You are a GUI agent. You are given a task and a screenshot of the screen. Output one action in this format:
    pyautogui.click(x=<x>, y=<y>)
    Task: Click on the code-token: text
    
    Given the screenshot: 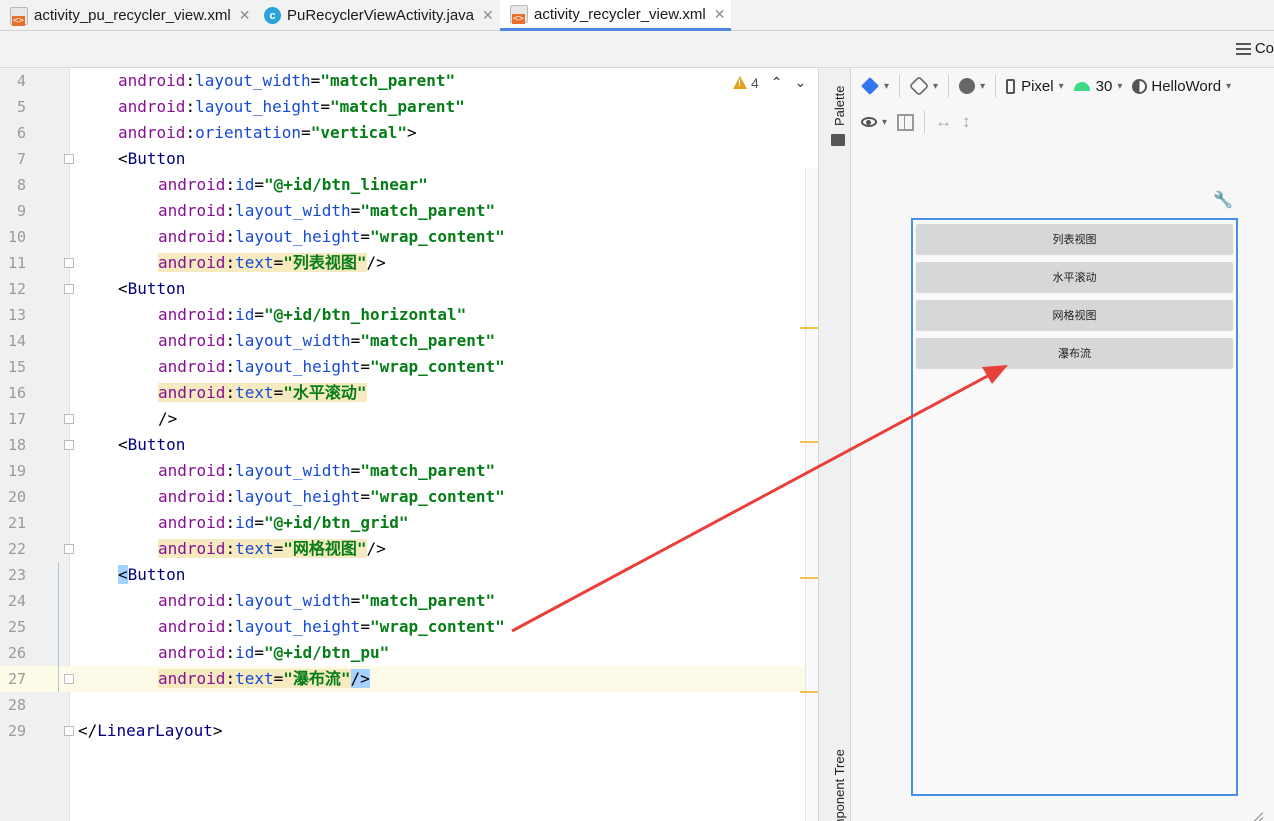 What is the action you would take?
    pyautogui.click(x=254, y=678)
    